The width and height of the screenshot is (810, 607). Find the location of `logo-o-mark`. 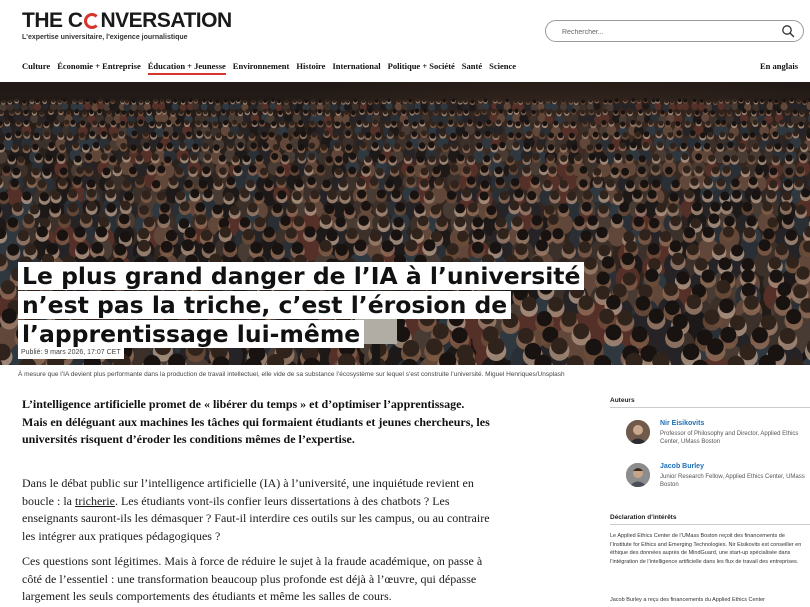

logo-o-mark is located at coordinates (91, 21).